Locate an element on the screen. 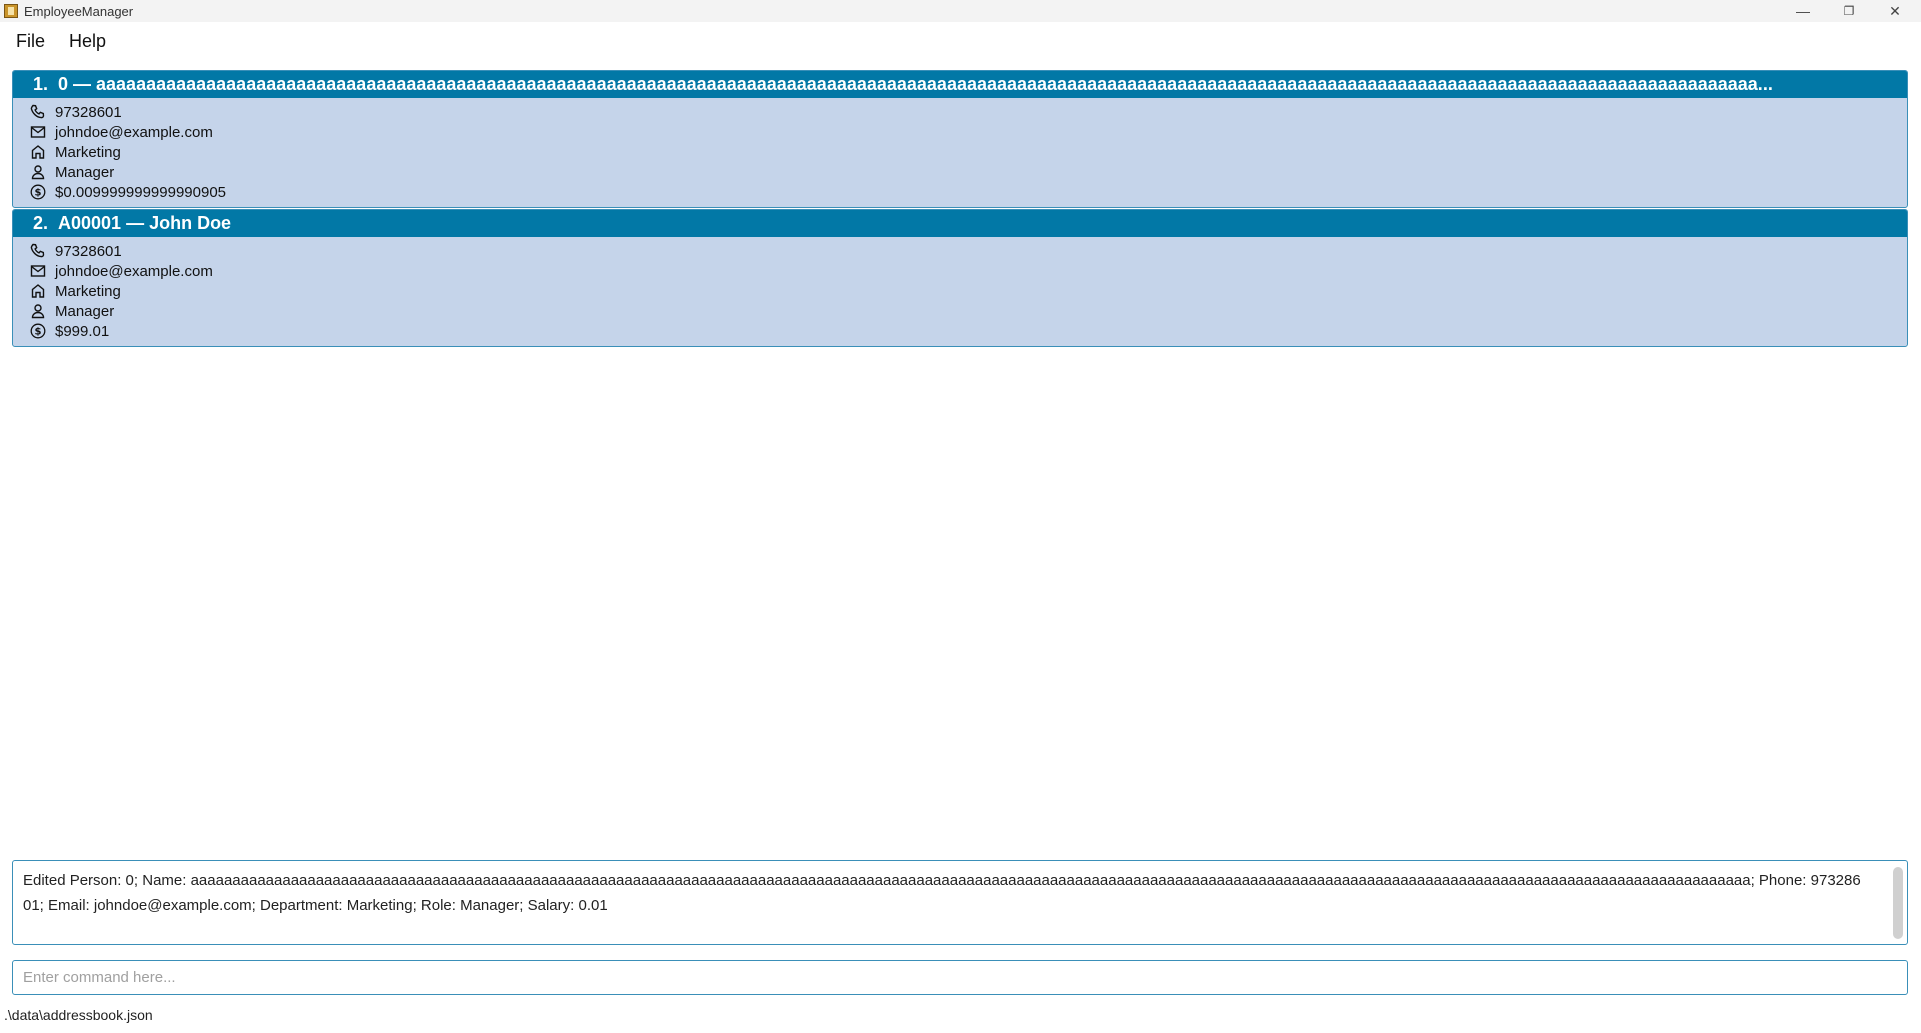 The height and width of the screenshot is (1033, 1921). employee-index: 1. is located at coordinates (41, 84).